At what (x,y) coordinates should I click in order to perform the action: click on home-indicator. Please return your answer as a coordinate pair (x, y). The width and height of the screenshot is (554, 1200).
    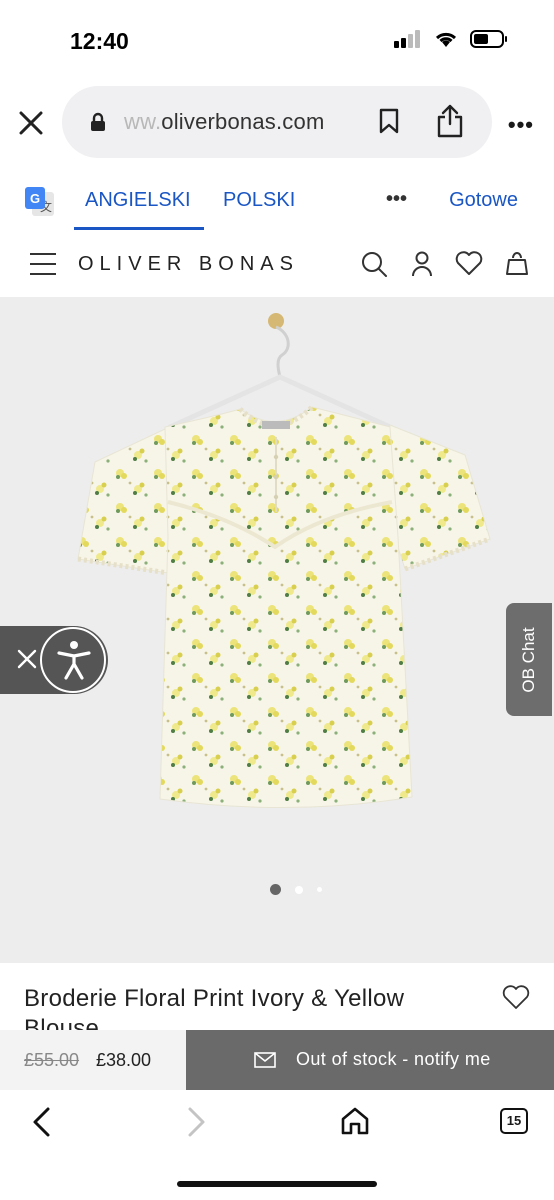
    Looking at the image, I should click on (277, 1184).